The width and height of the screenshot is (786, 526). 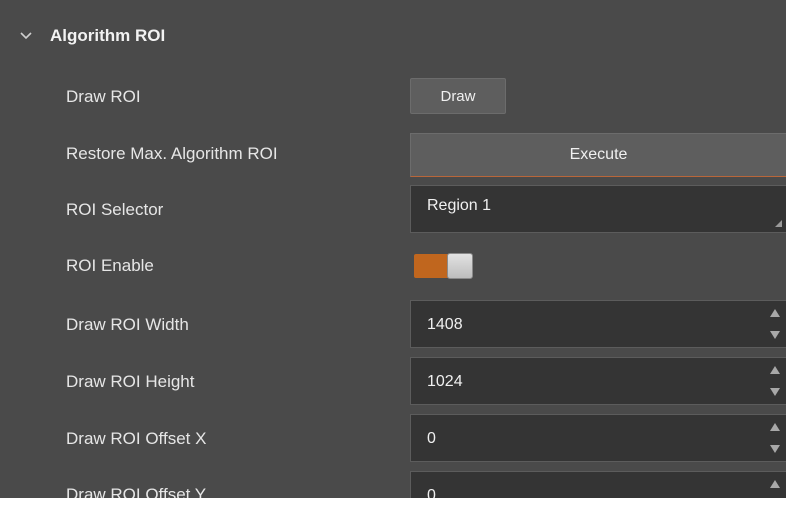 What do you see at coordinates (103, 96) in the screenshot?
I see `draw-roi-label: Draw ROI` at bounding box center [103, 96].